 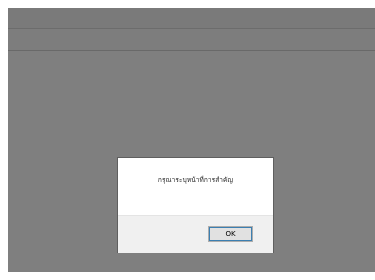 What do you see at coordinates (195, 186) in the screenshot?
I see `dialog-body: กรุณาระบุหน้าที่การสำคัญ` at bounding box center [195, 186].